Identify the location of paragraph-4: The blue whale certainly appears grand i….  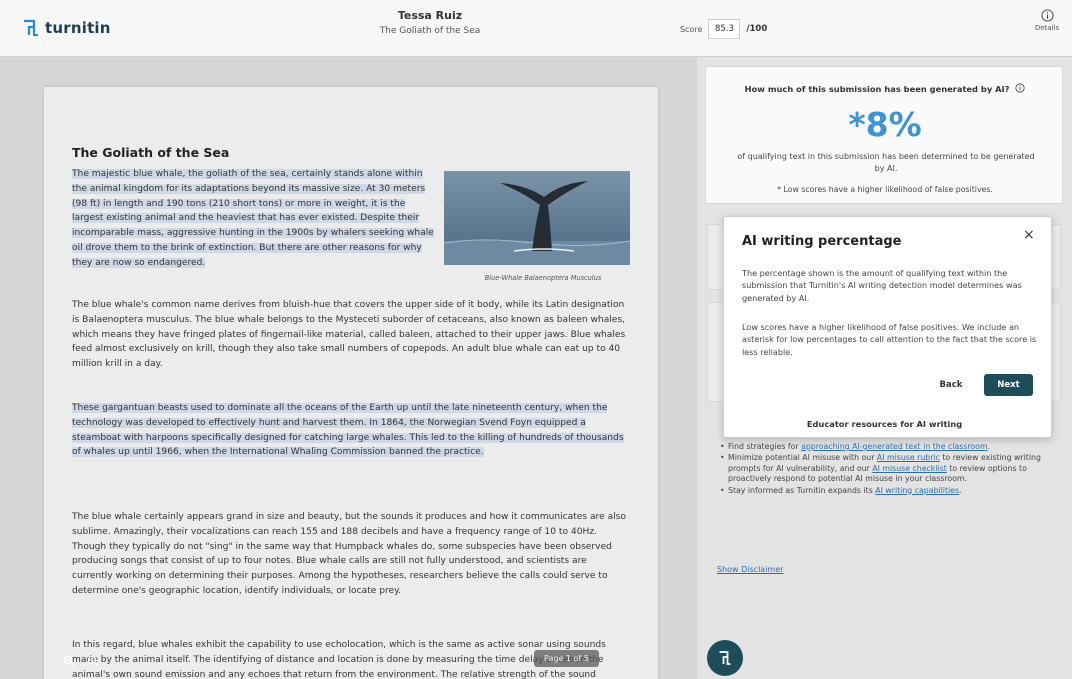
(349, 554).